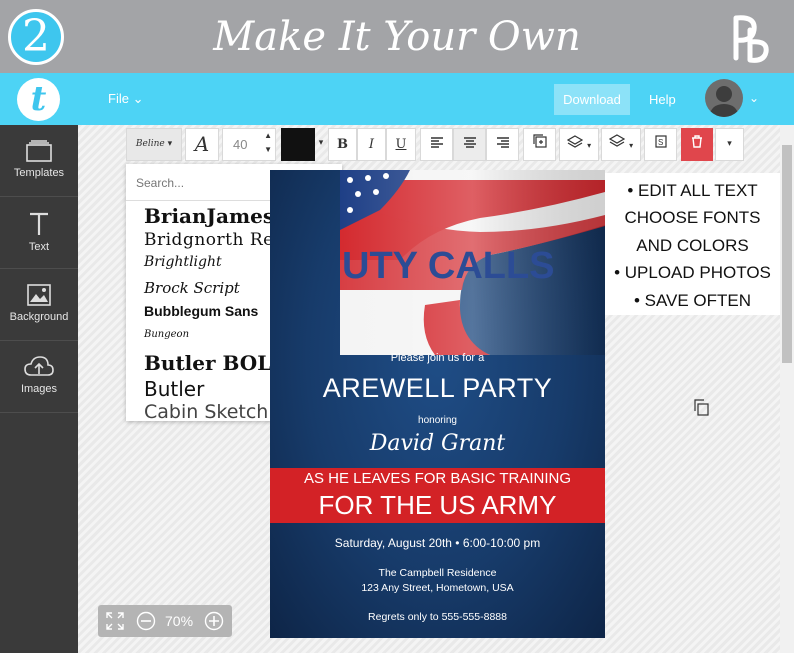 This screenshot has width=794, height=653. I want to click on zoom-in-icon, so click(214, 621).